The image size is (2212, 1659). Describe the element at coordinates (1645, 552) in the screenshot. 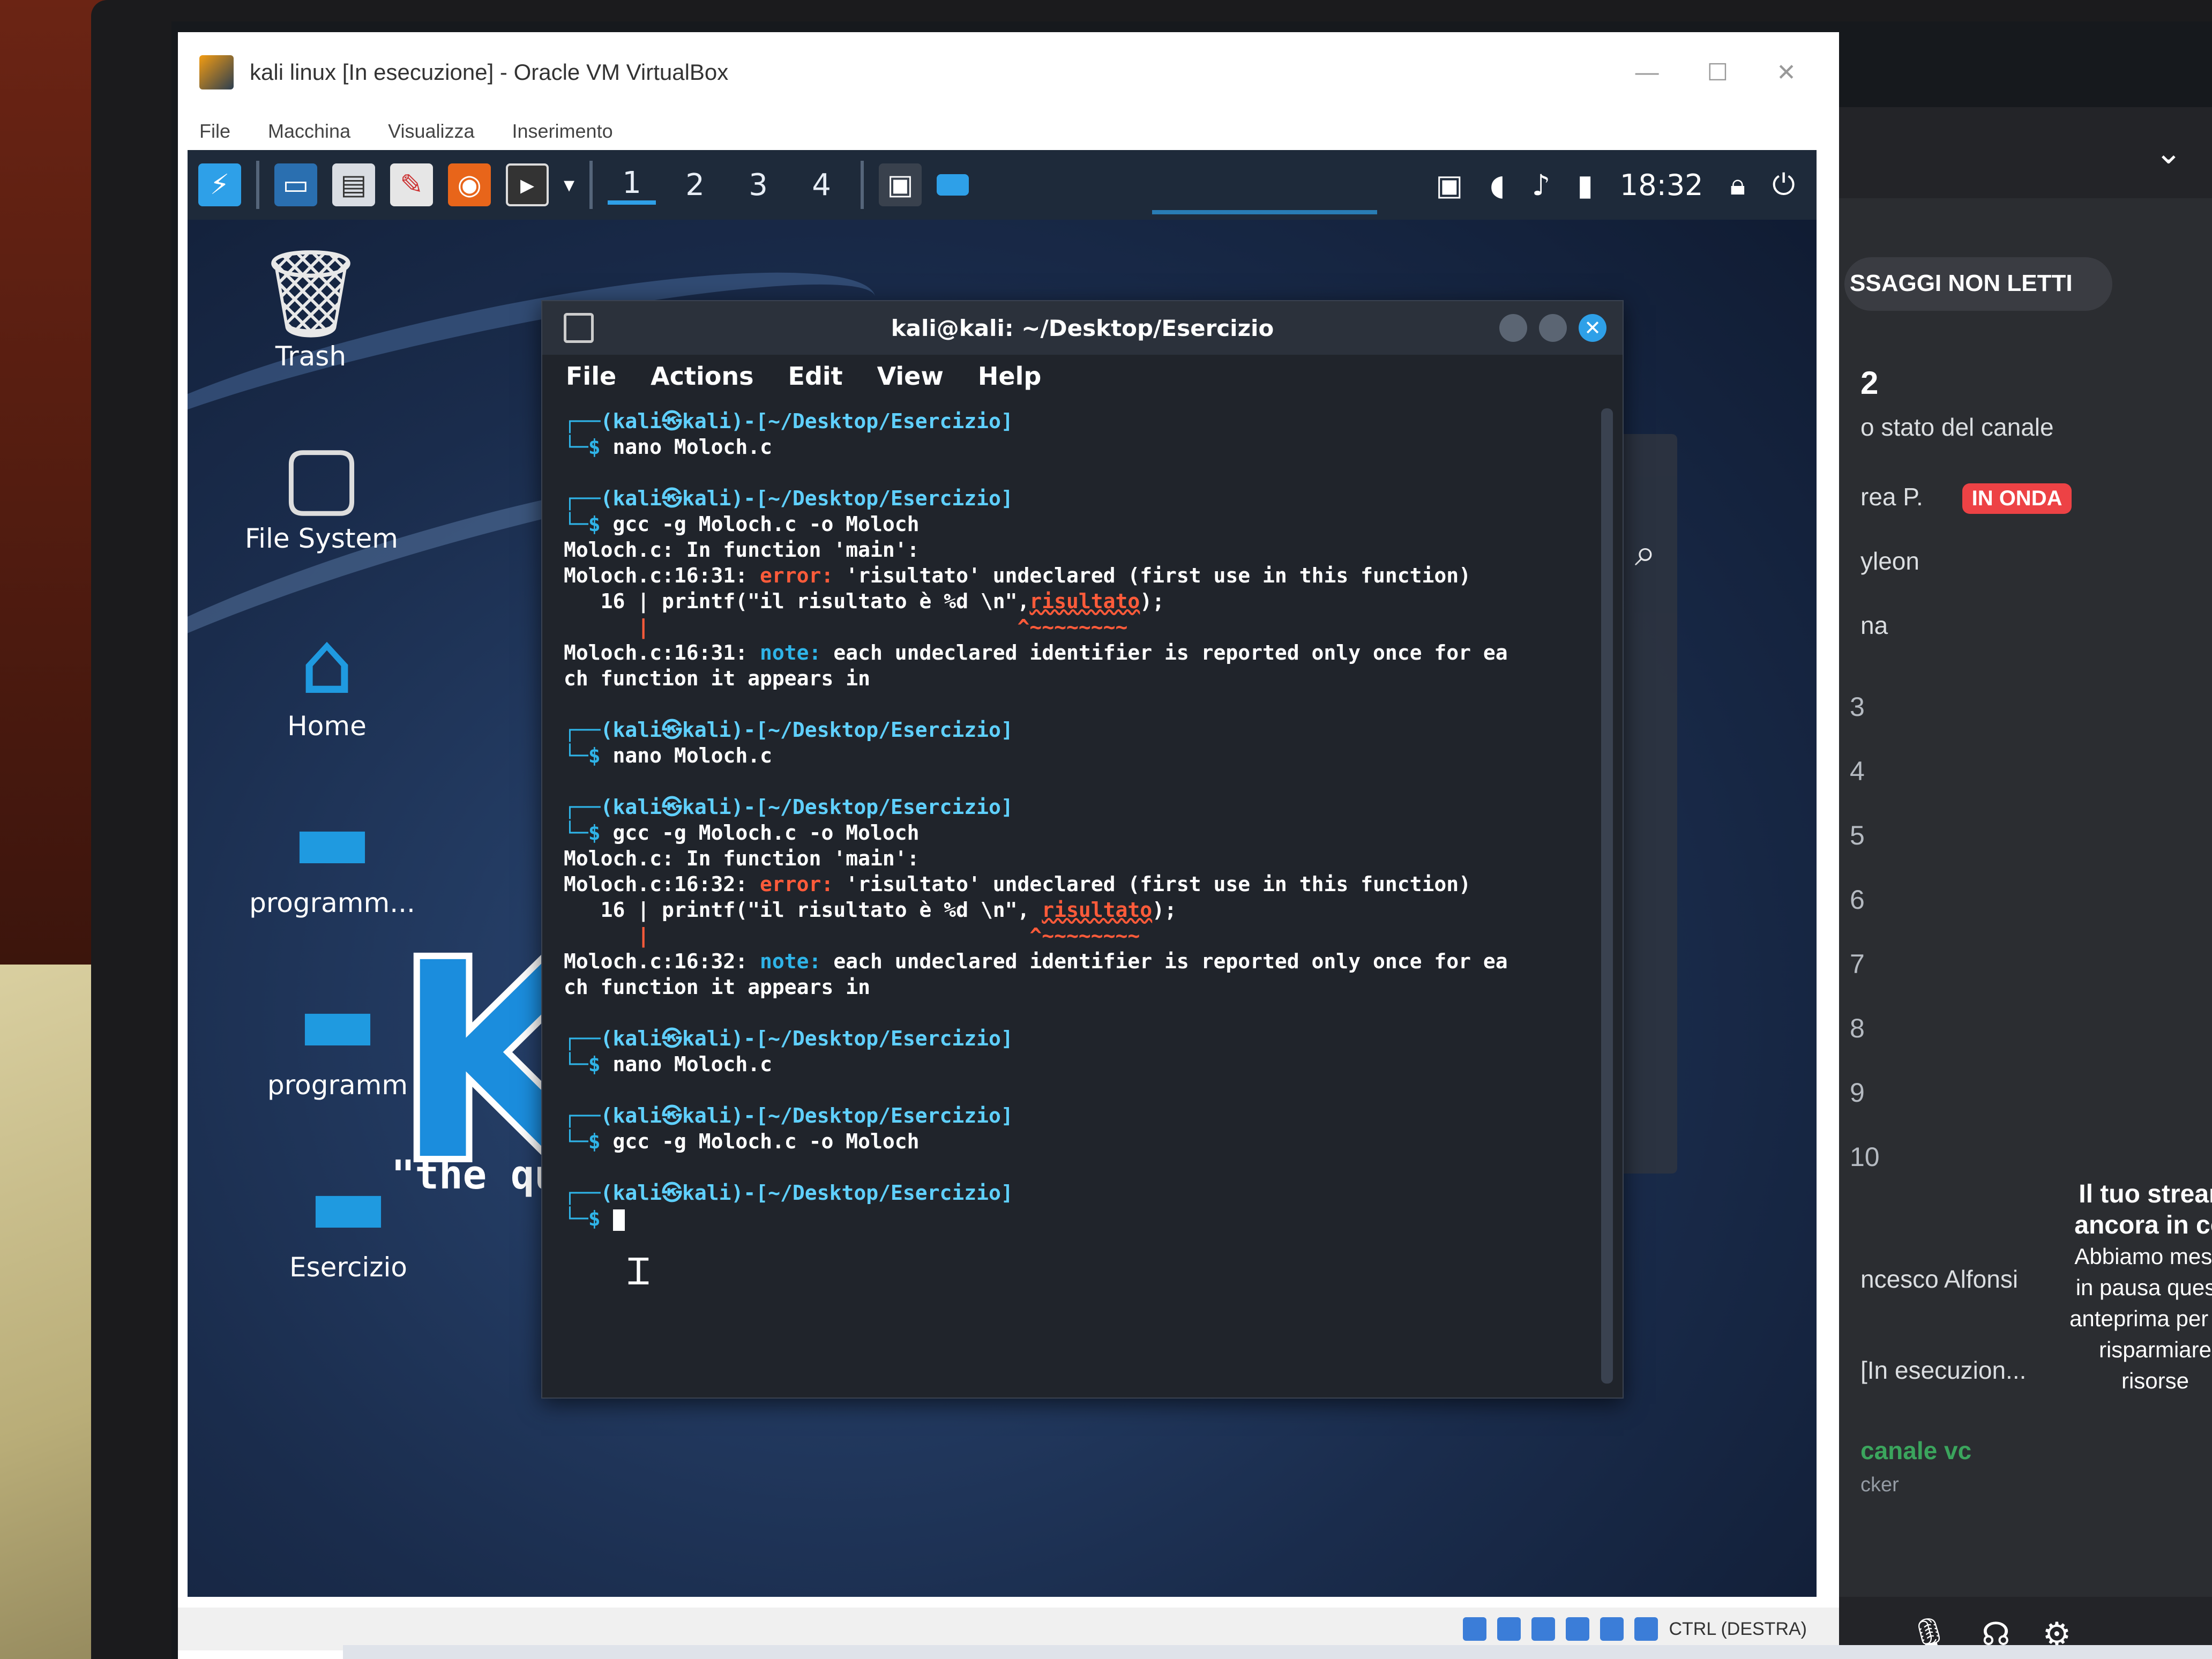

I see `search-icon: ⌕` at that location.